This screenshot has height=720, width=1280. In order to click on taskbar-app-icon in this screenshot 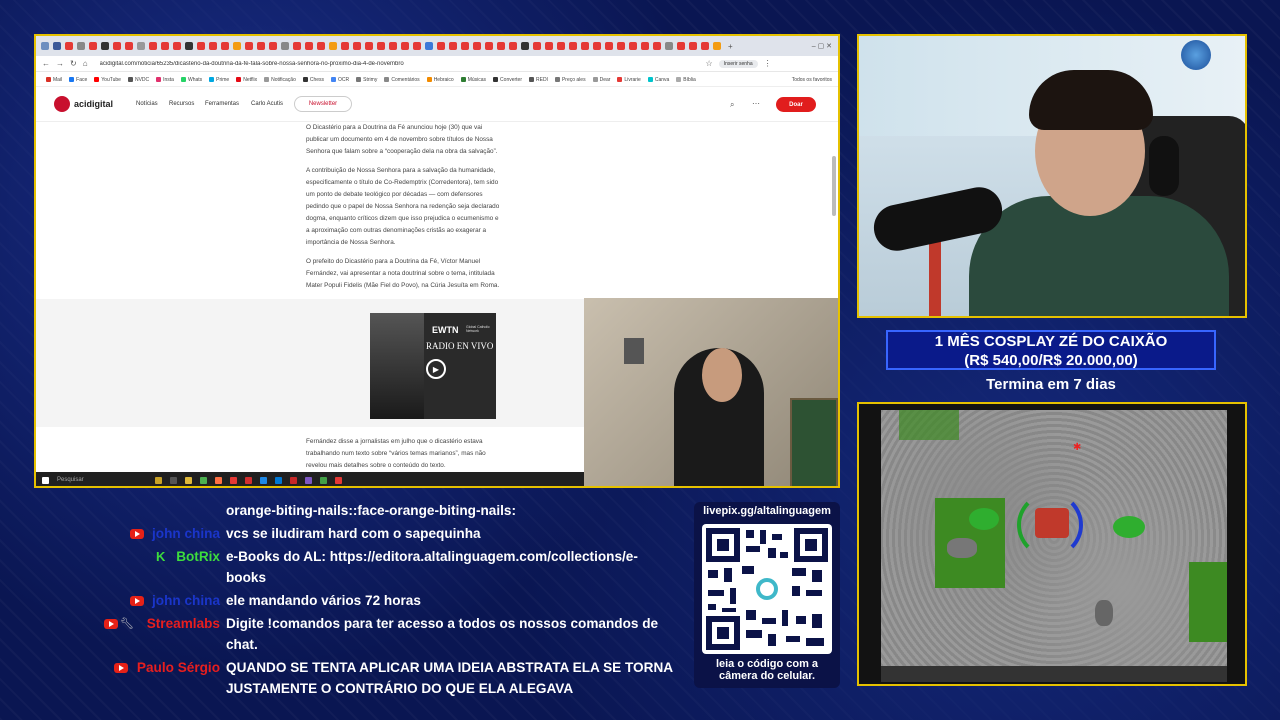, I will do `click(158, 480)`.